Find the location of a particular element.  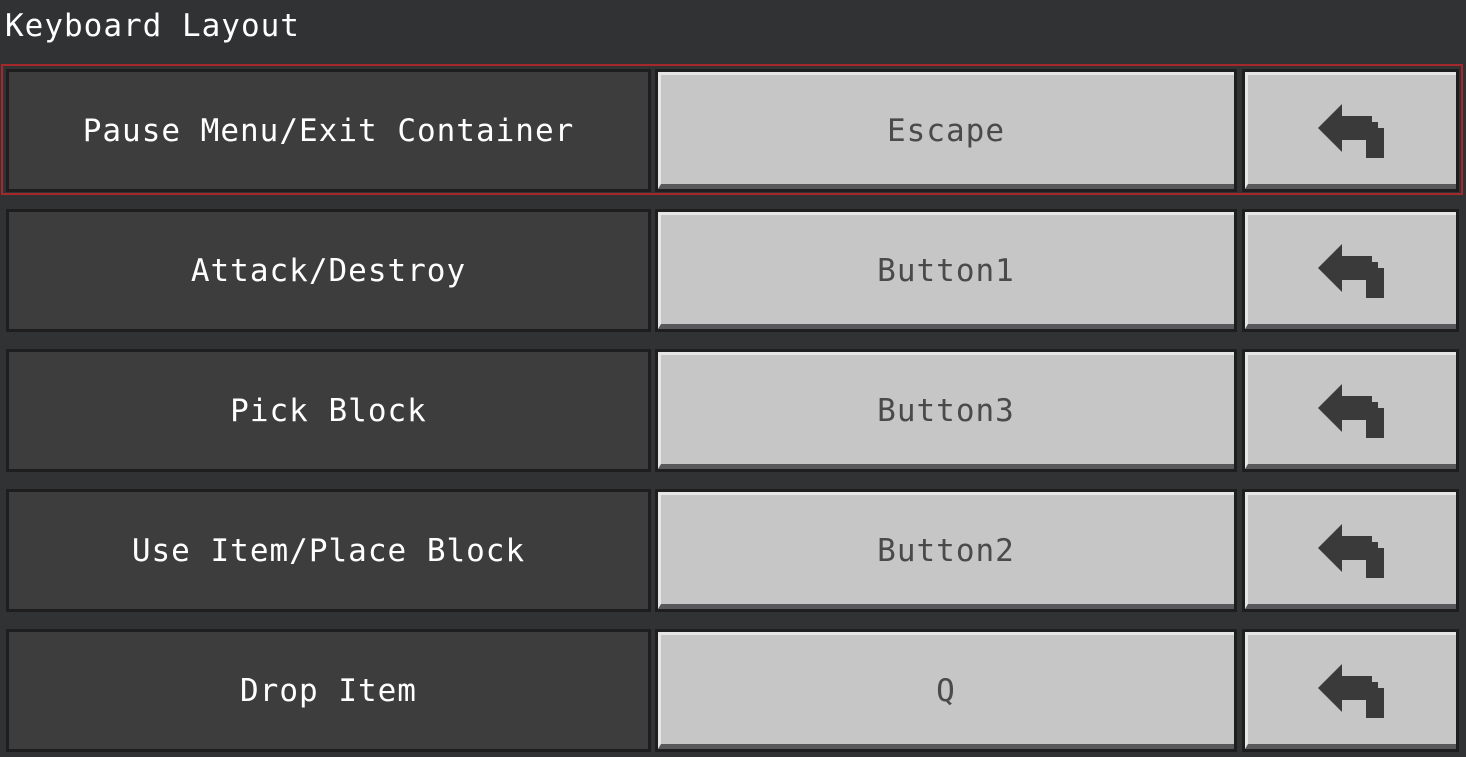

key-binding-button: Q is located at coordinates (946, 690).